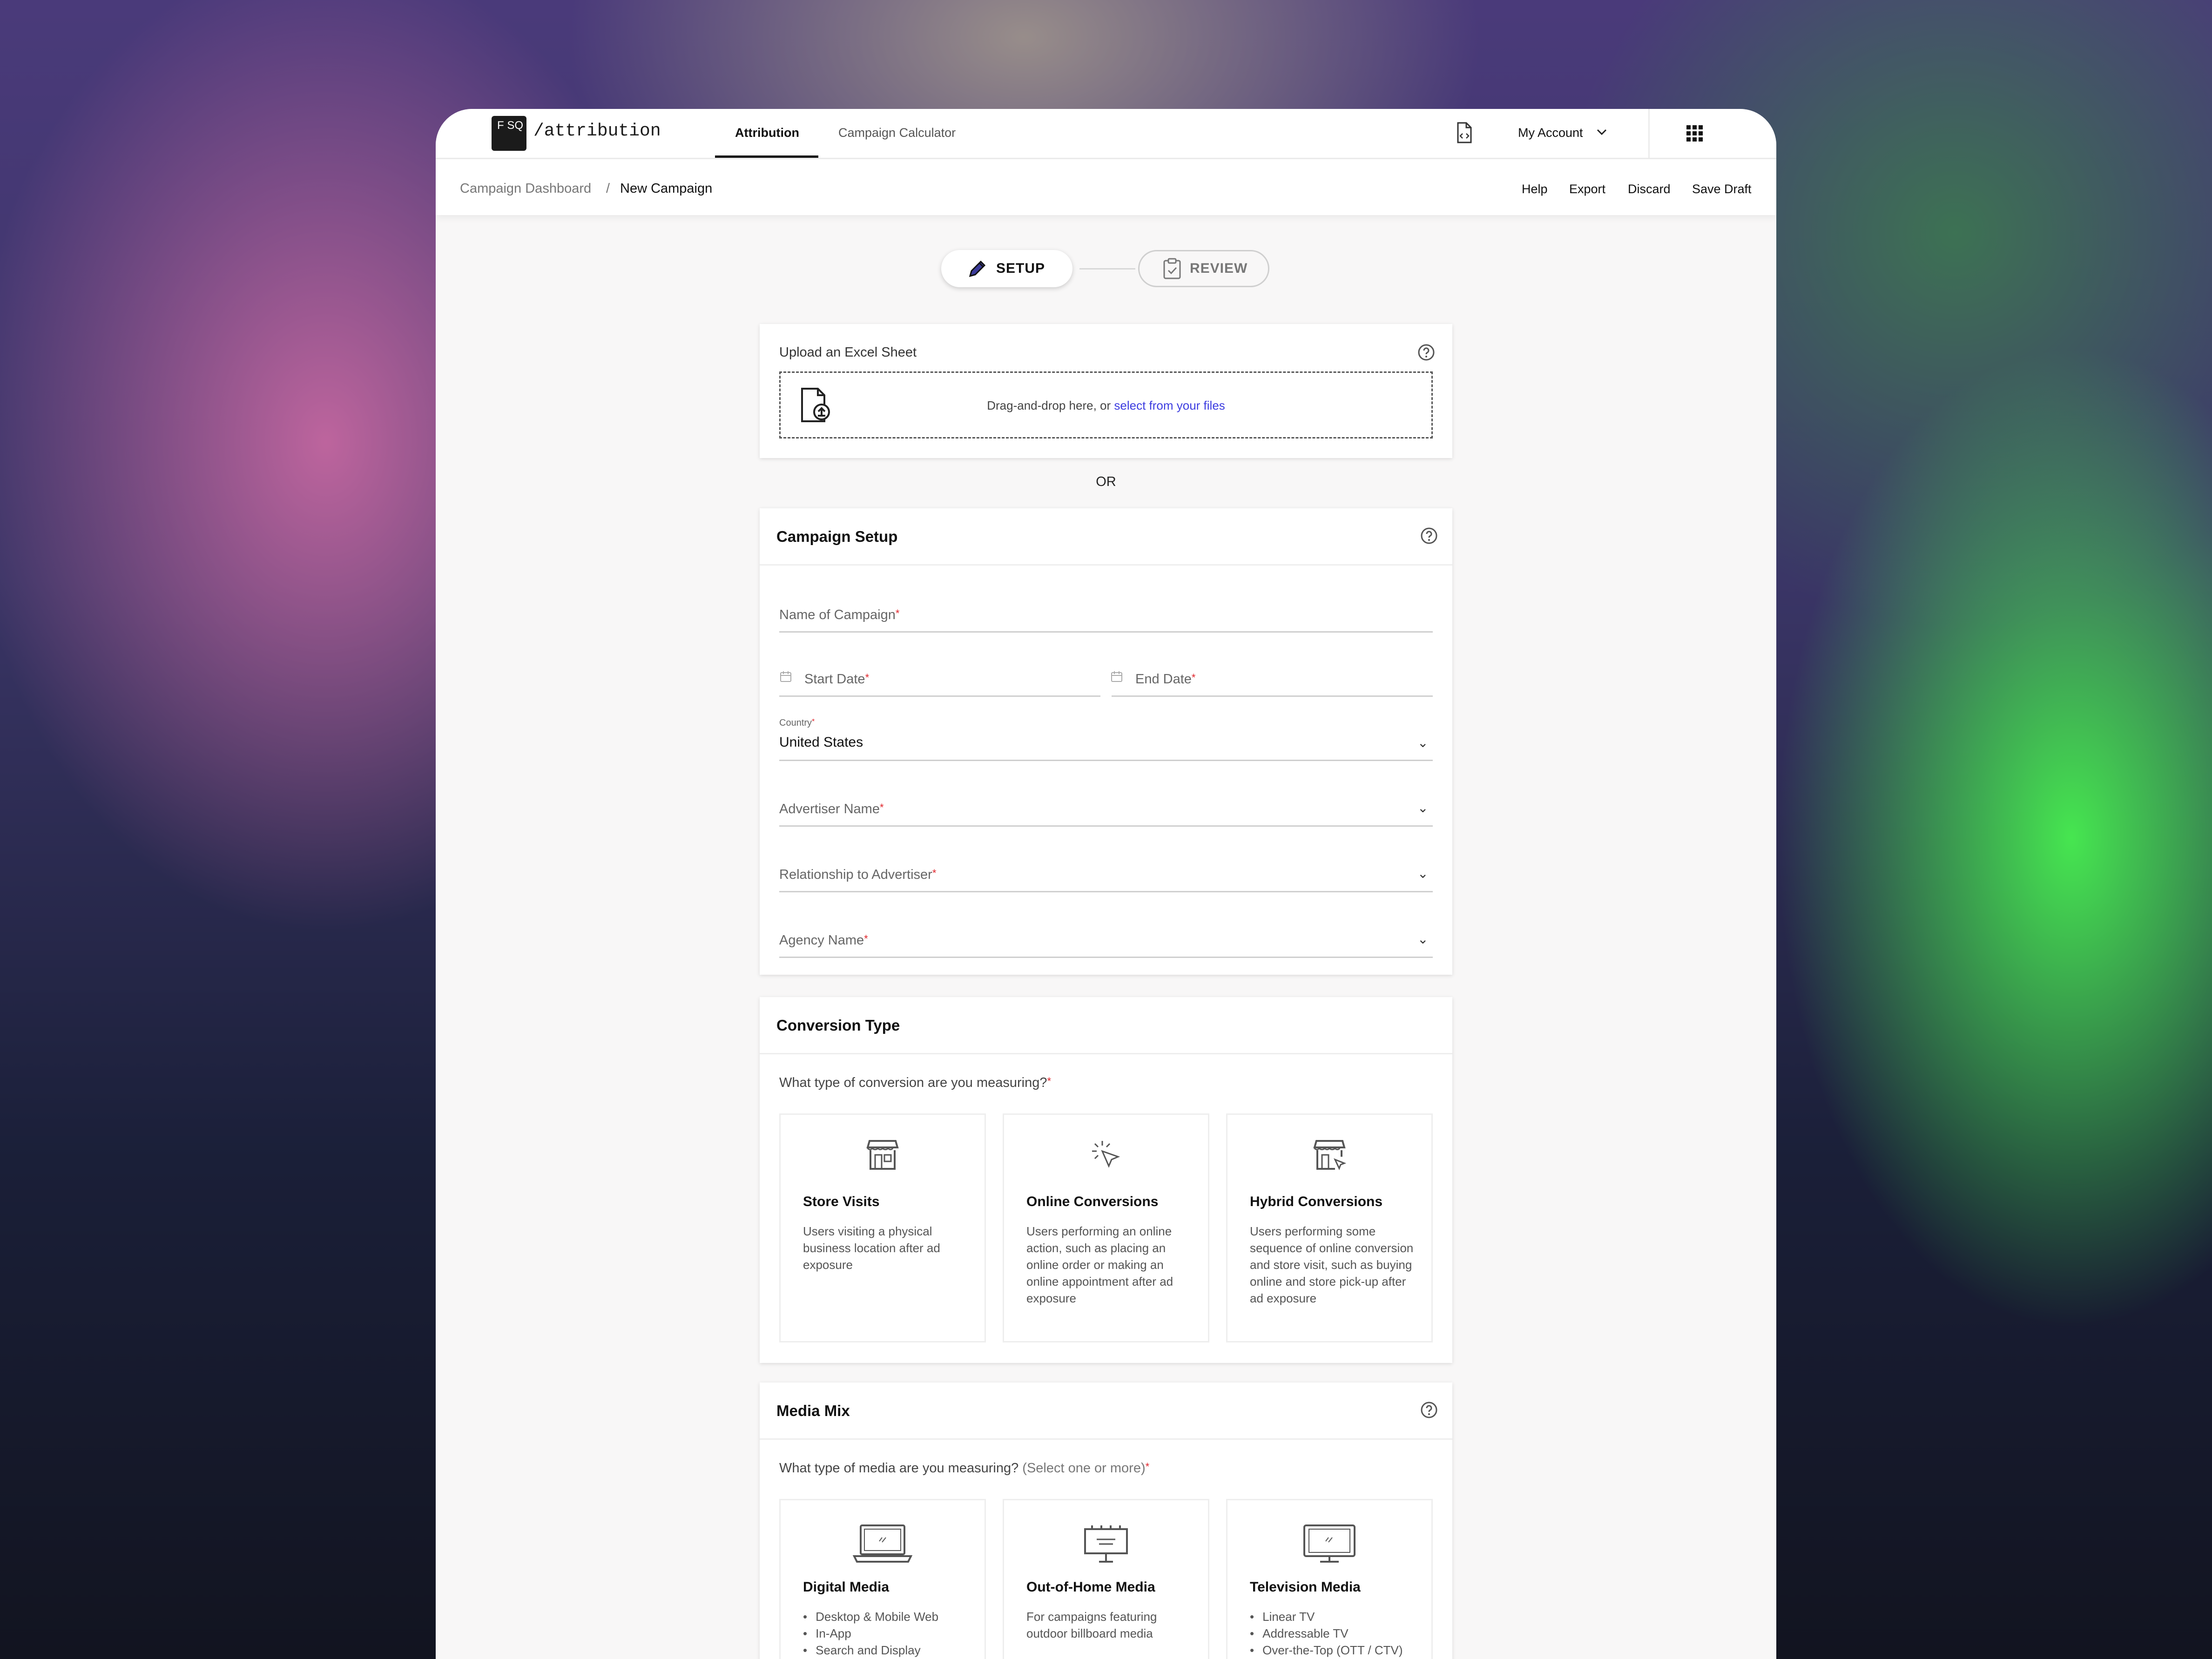 The image size is (2212, 1659). I want to click on tab-attribution: Attribution, so click(767, 133).